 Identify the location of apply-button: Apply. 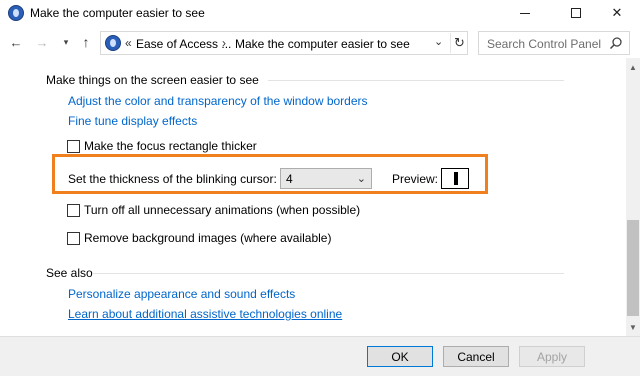
(552, 356).